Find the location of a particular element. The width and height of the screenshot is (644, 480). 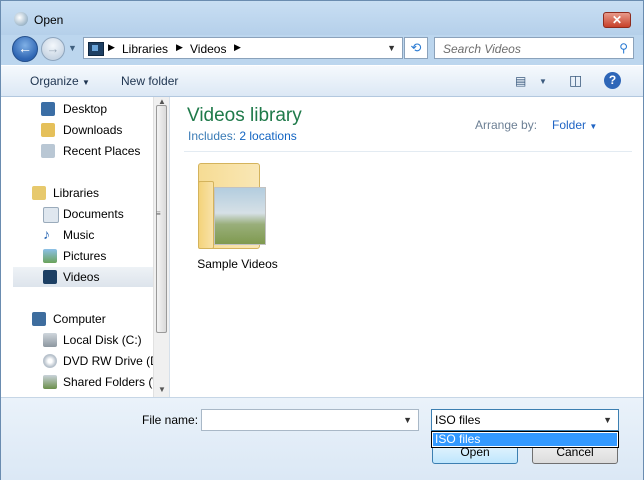

command-bar: Organize ▼ New folder ▤ ▼ ◫ ? is located at coordinates (322, 81).